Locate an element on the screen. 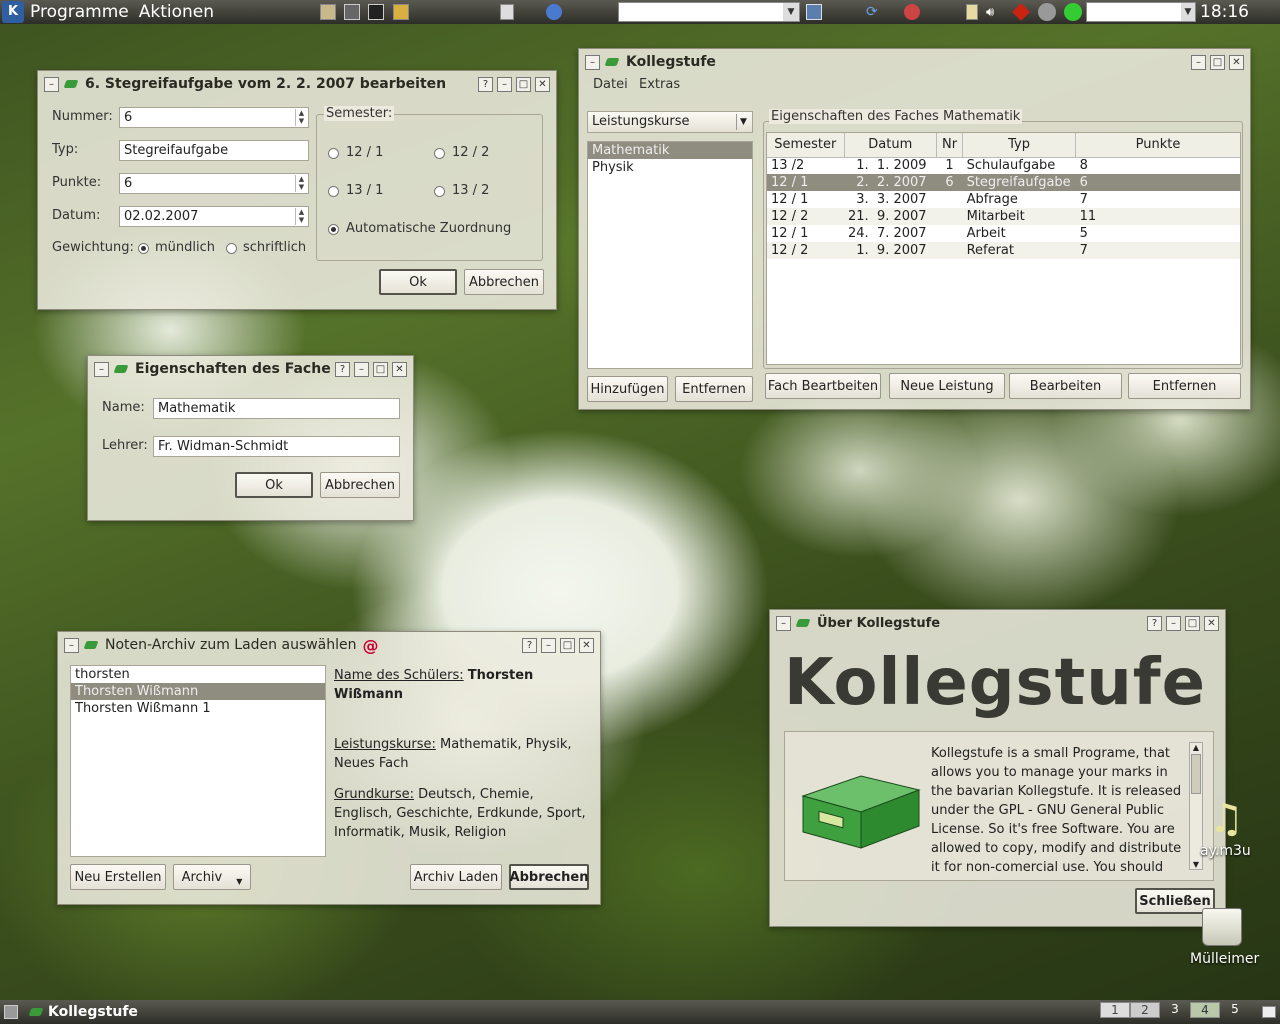 Image resolution: width=1280 pixels, height=1024 pixels. desktop-4: 4 is located at coordinates (1205, 1010).